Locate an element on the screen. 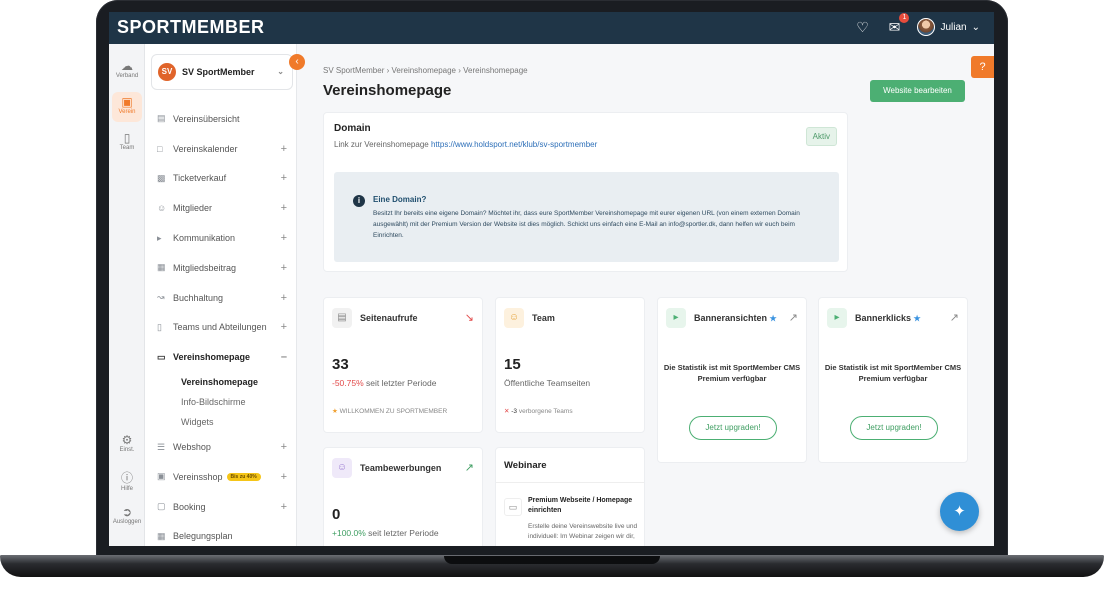 This screenshot has width=1104, height=590. top-bar: SPORTMEMBER ♡ ✉ 1 Julian ⌄ is located at coordinates (551, 28).